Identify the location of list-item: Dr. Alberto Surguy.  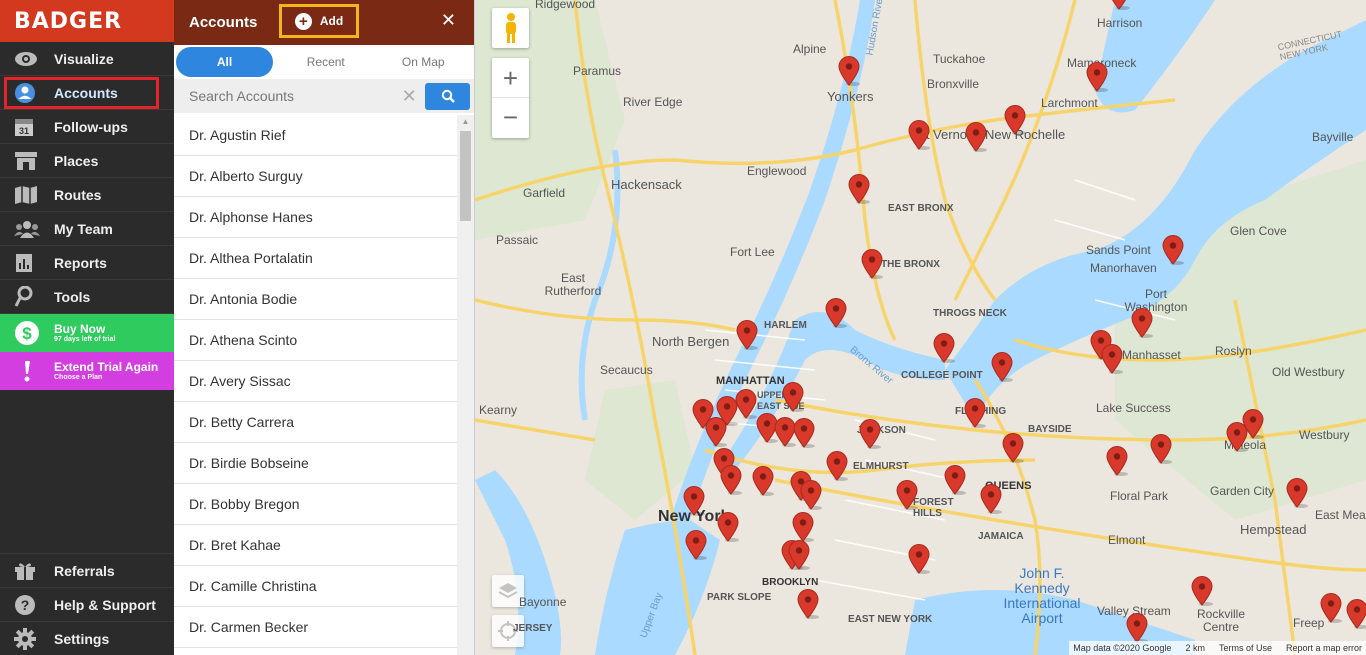
(315, 176).